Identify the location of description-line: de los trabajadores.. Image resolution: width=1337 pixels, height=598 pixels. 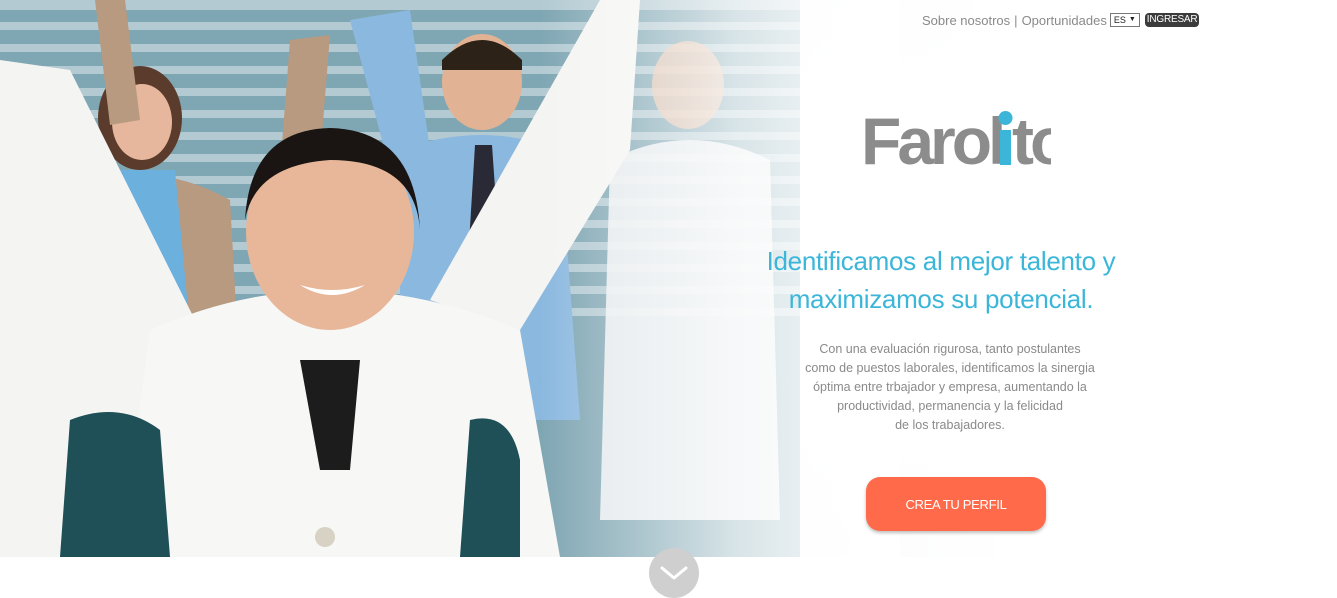
(950, 425).